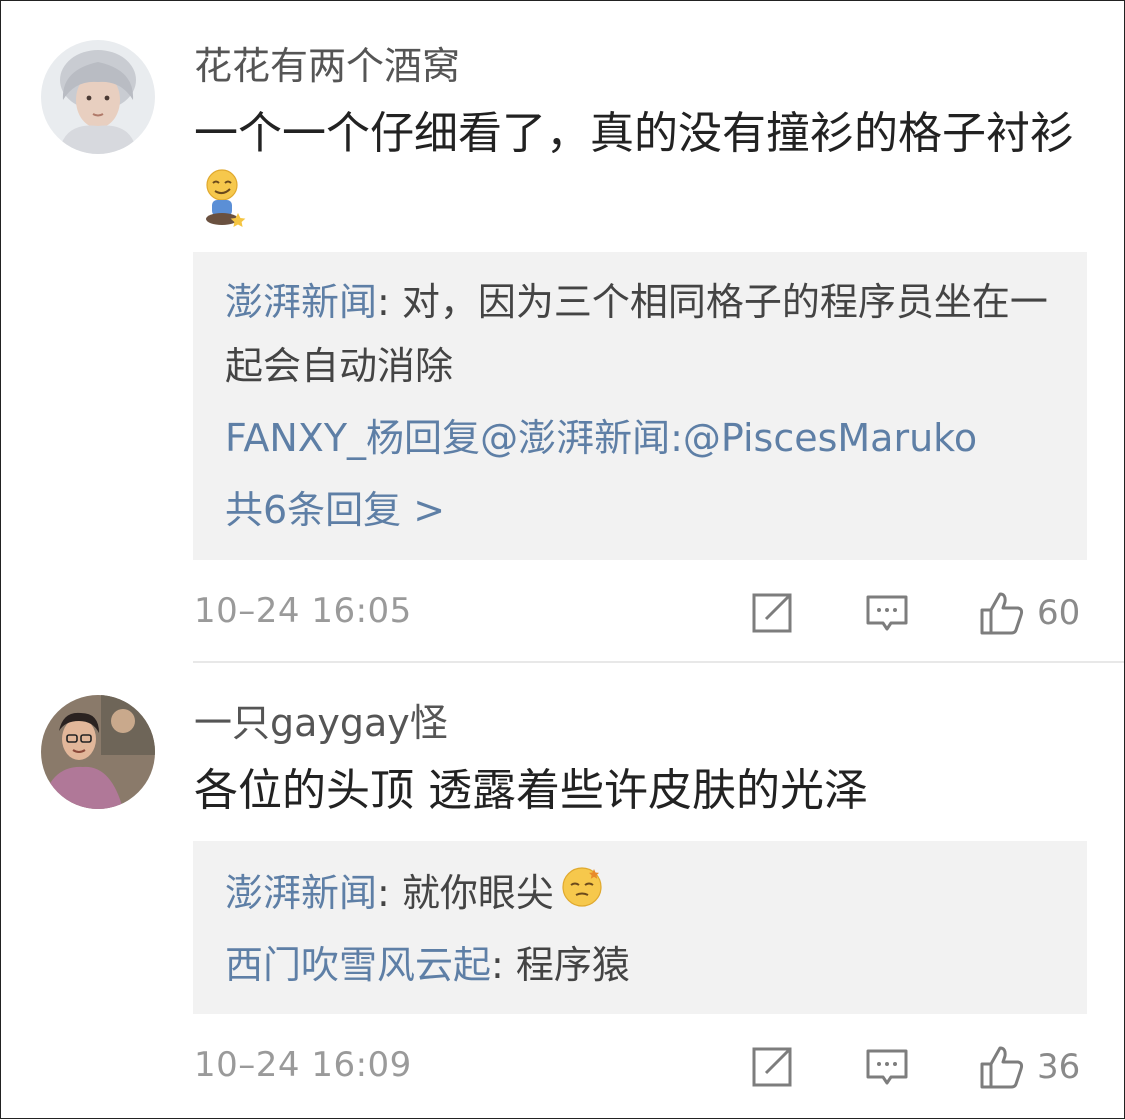 The width and height of the screenshot is (1125, 1120). I want to click on more-replies-label: 共6条回复 >, so click(335, 510).